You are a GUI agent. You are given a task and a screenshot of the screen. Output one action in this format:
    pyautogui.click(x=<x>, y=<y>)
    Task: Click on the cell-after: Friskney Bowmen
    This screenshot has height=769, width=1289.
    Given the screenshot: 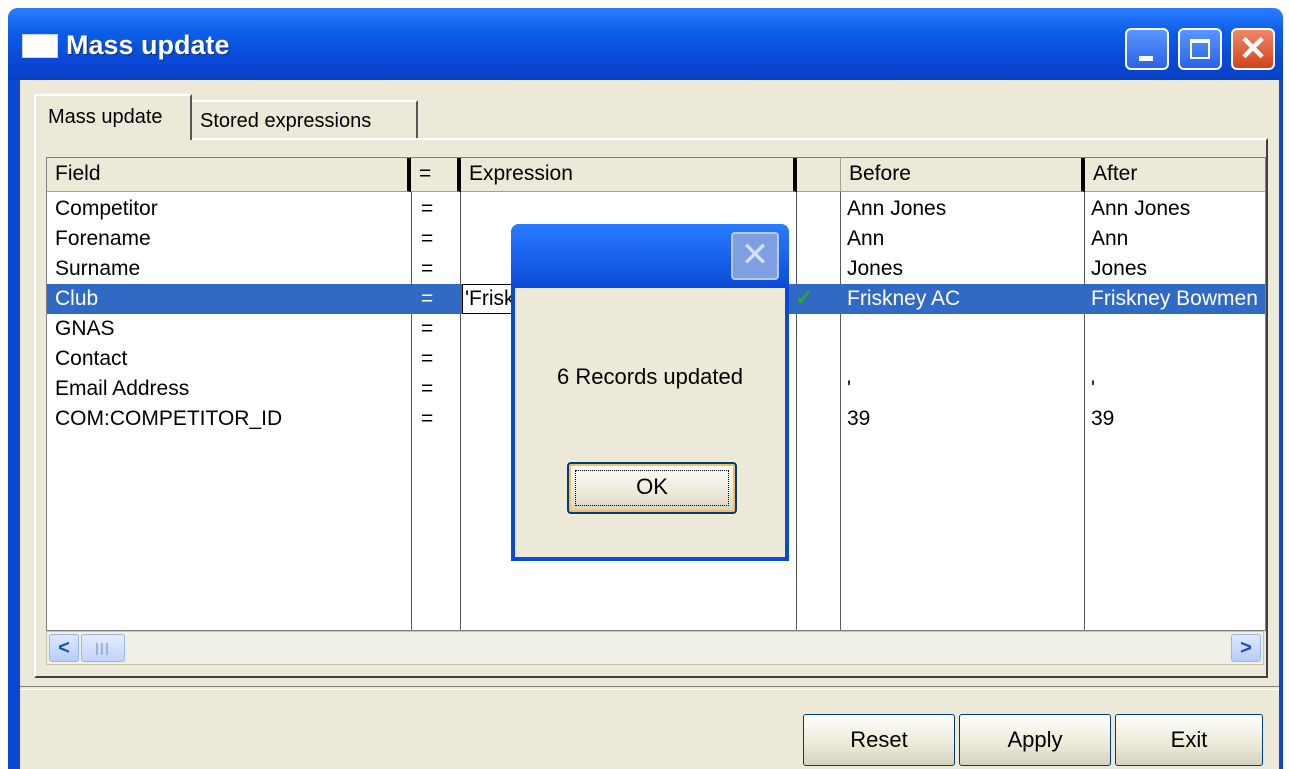 What is the action you would take?
    pyautogui.click(x=1174, y=298)
    